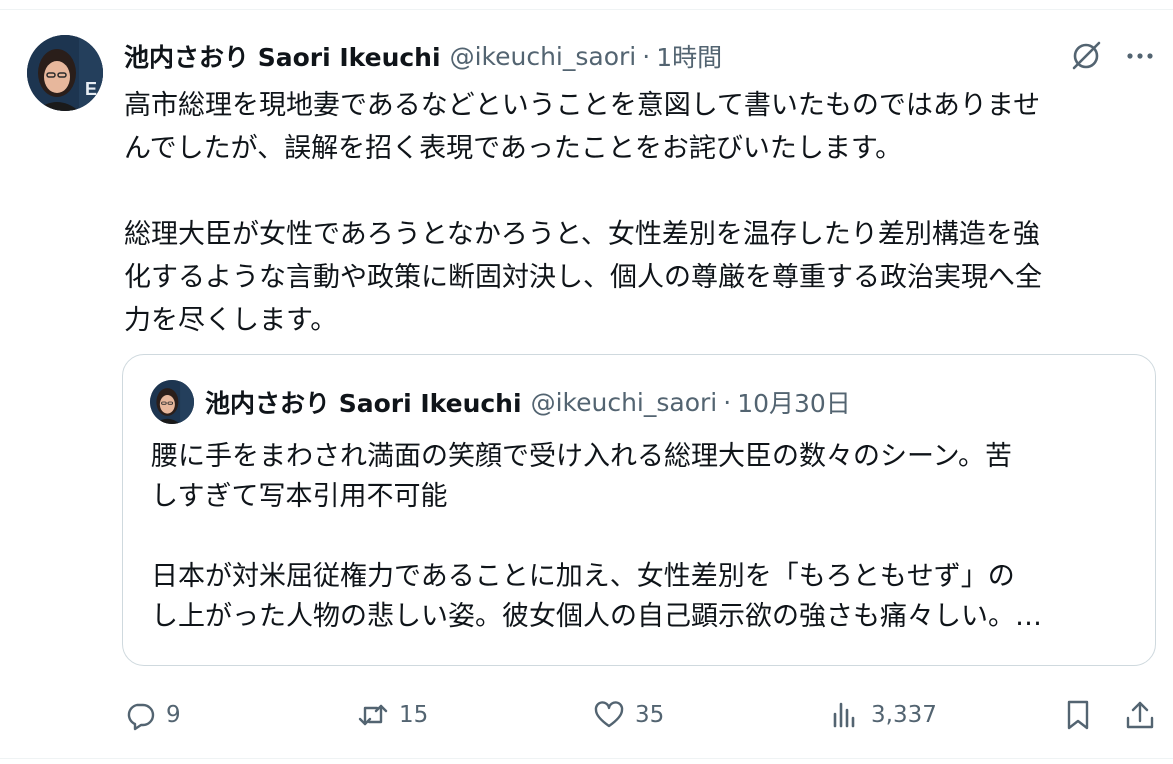  I want to click on quoted-avatar, so click(172, 402).